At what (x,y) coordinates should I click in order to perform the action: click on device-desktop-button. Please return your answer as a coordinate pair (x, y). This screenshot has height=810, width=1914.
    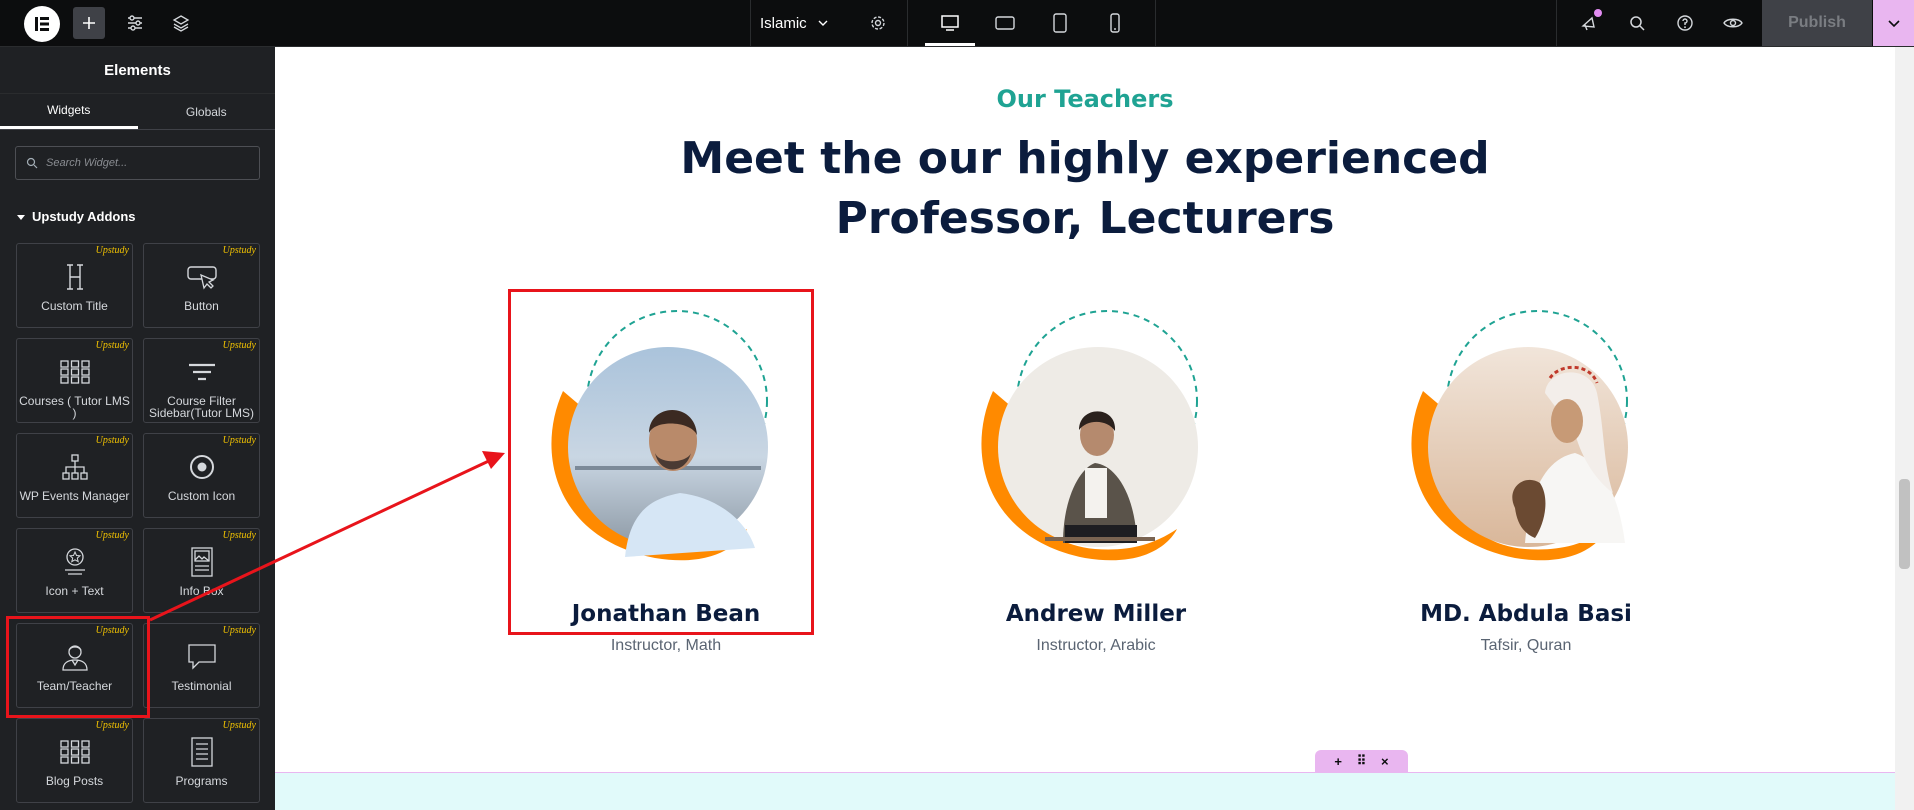
    Looking at the image, I should click on (950, 23).